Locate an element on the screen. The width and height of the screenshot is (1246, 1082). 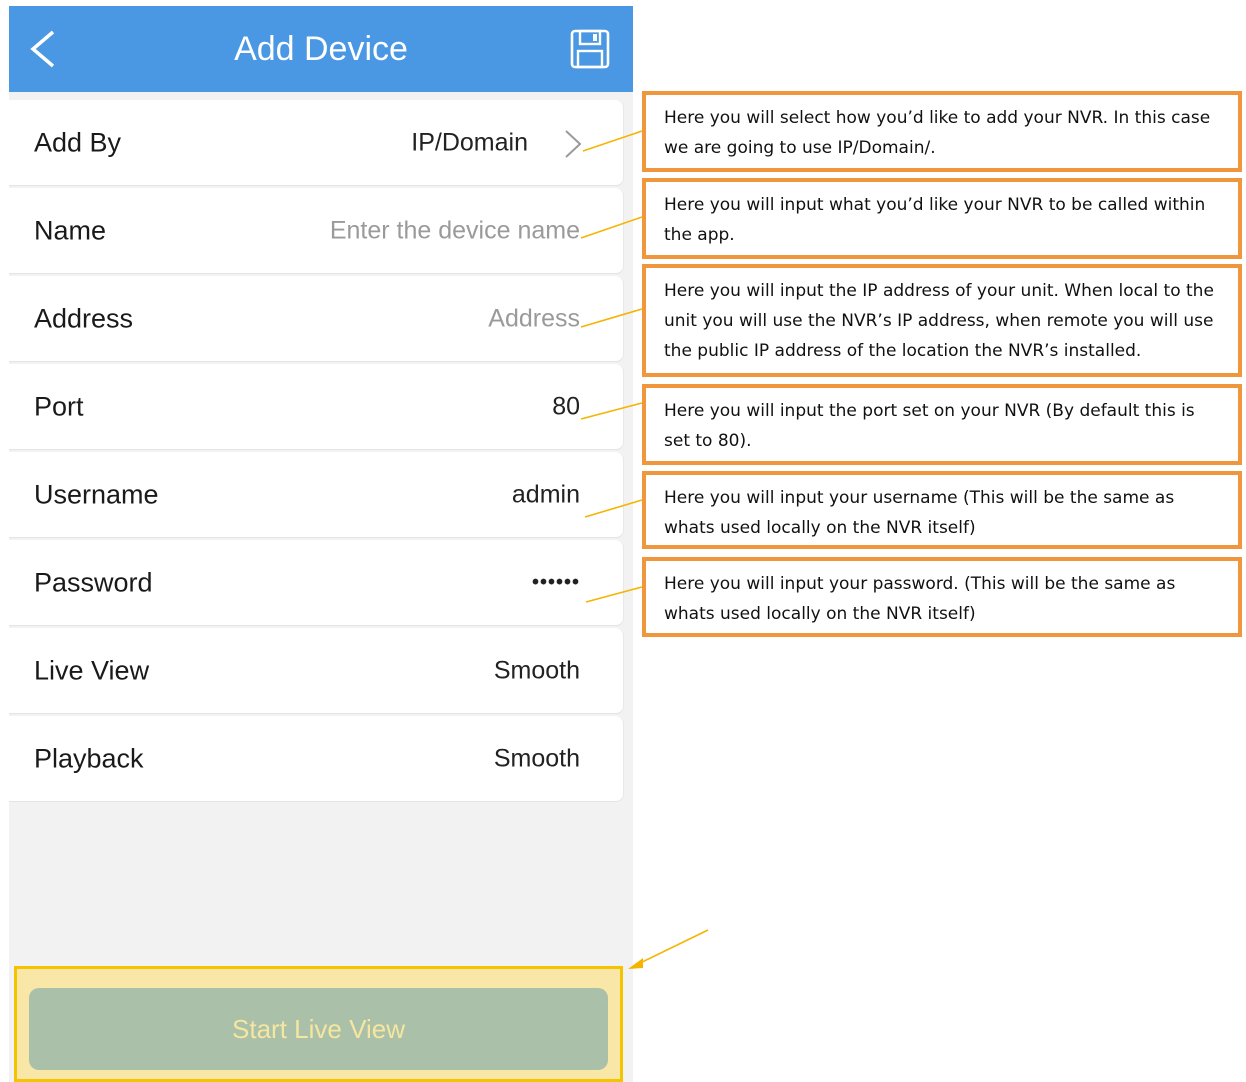
callout-line-username is located at coordinates (613, 508).